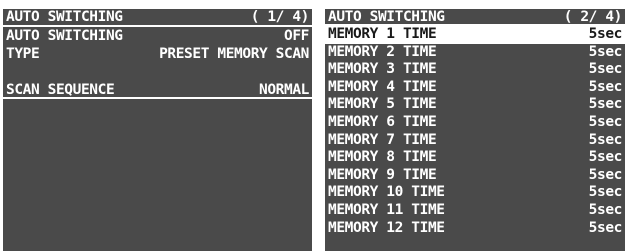 This screenshot has width=628, height=251. I want to click on menu-item-memory-7-time: MEMORY 7 TIME 5sec, so click(475, 141).